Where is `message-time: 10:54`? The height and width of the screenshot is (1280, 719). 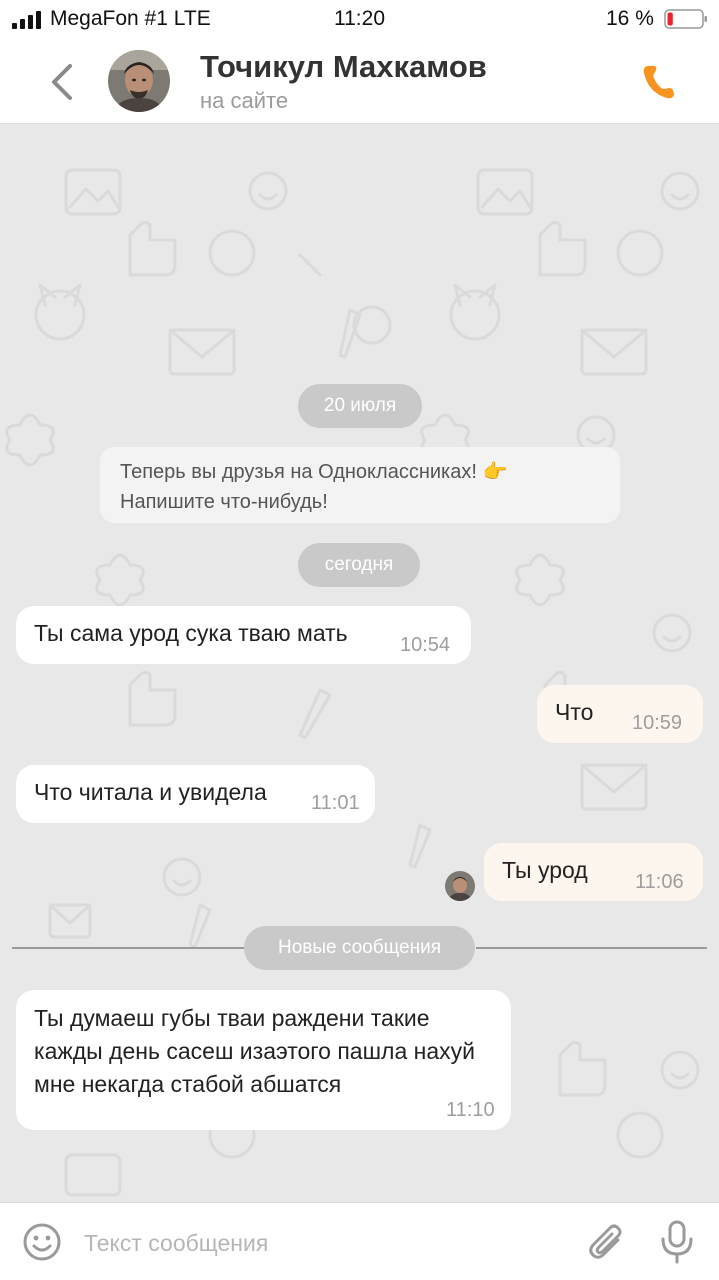 message-time: 10:54 is located at coordinates (425, 645).